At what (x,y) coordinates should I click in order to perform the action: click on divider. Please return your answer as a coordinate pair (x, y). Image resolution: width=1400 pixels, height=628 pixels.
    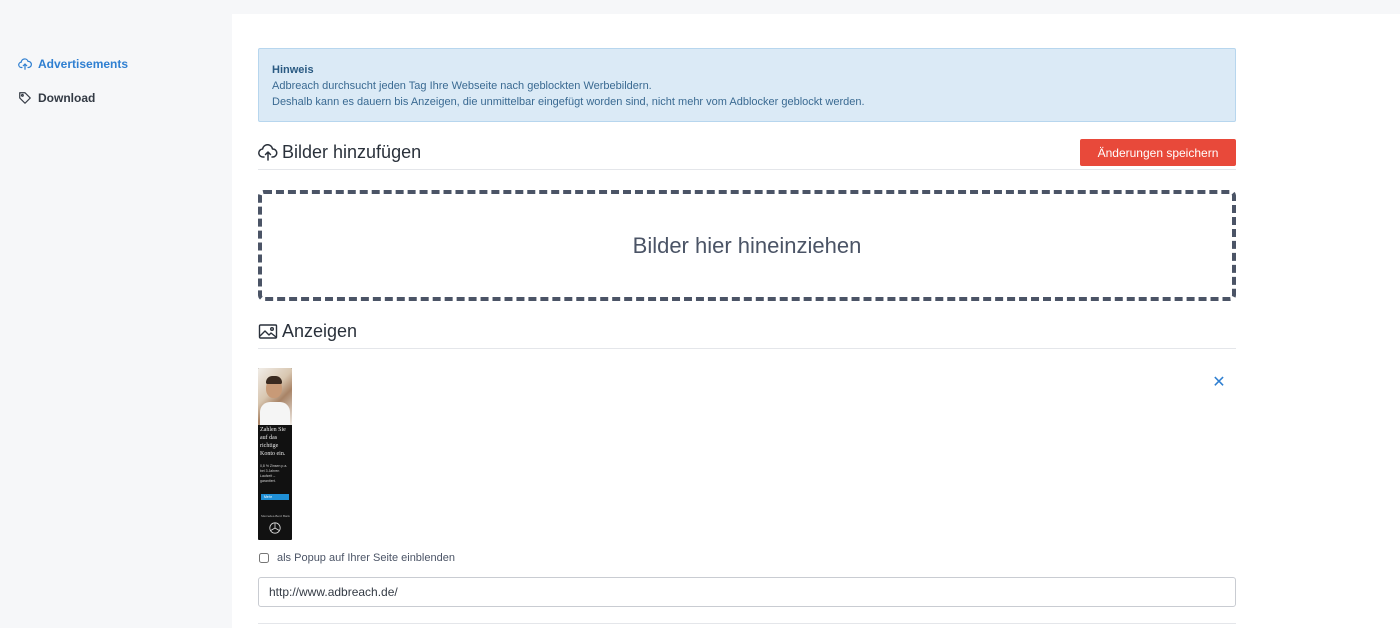
    Looking at the image, I should click on (747, 623).